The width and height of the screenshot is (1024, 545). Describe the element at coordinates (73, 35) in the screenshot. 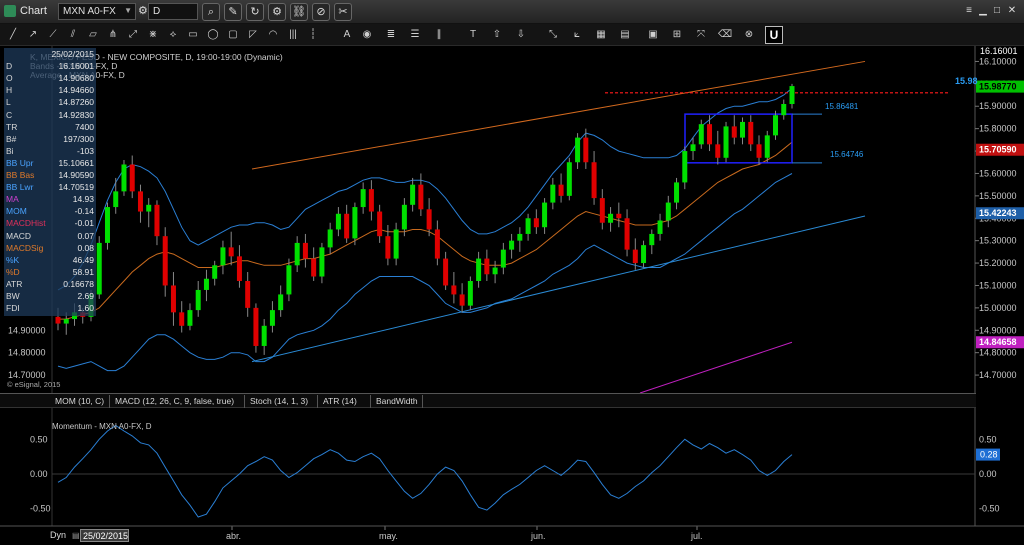

I see `parallel-lines-icon: ⫽` at that location.